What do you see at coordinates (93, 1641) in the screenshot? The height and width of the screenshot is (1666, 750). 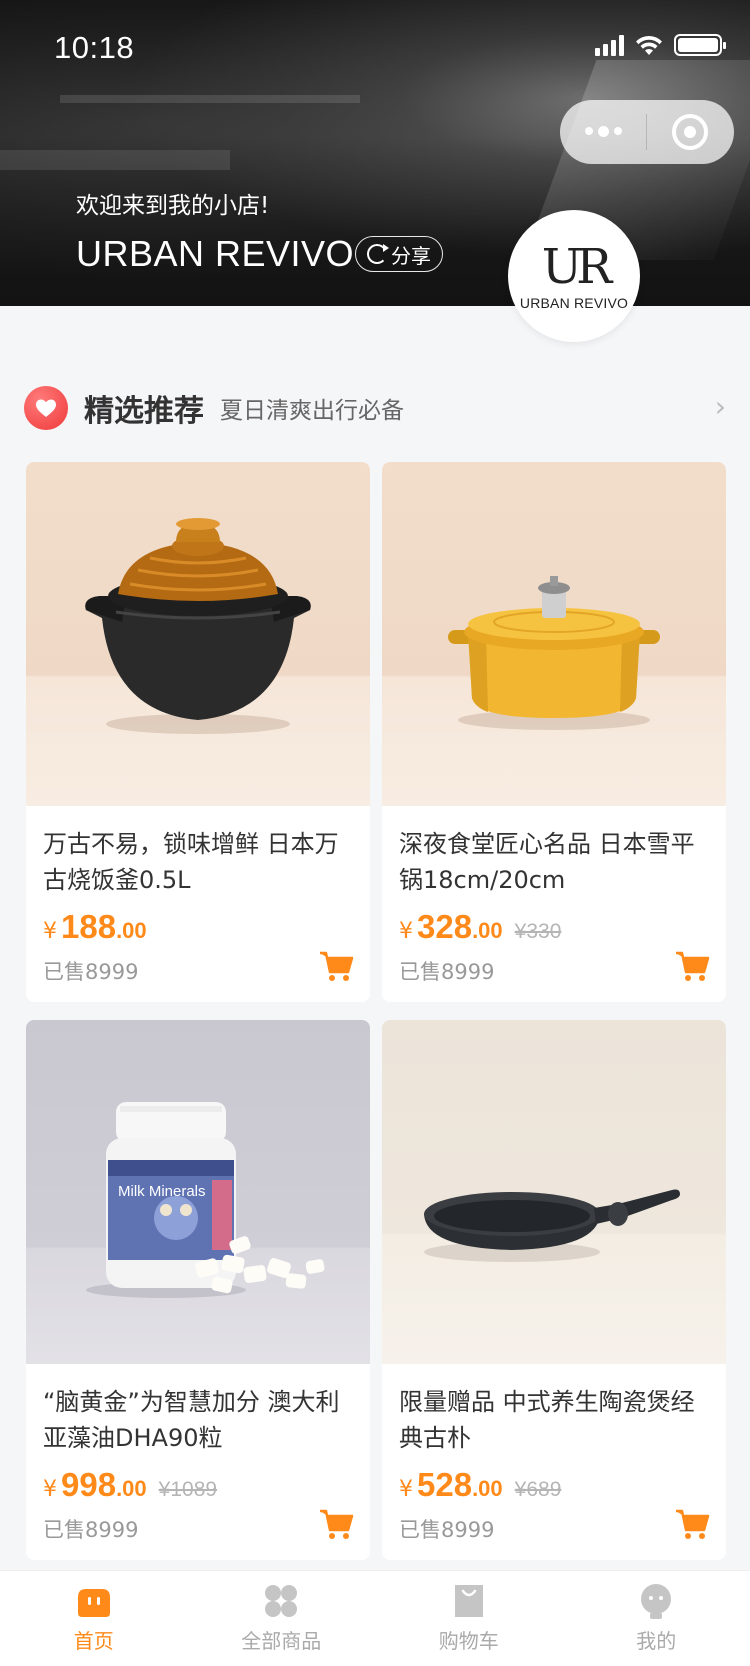 I see `tab-label: 首页` at bounding box center [93, 1641].